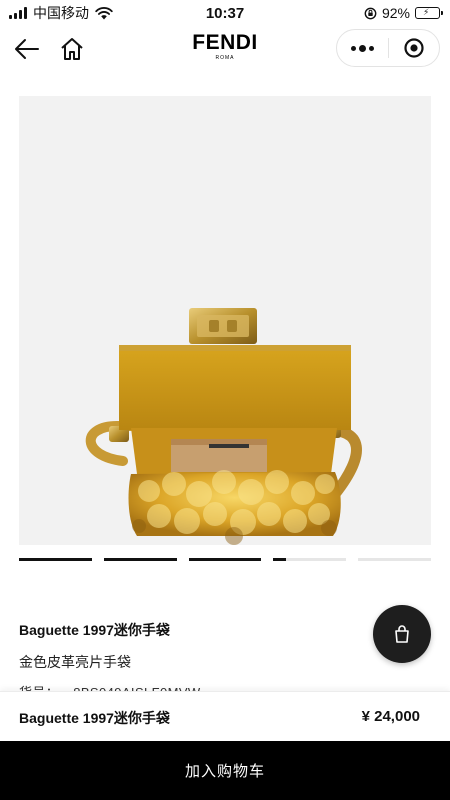  What do you see at coordinates (225, 770) in the screenshot?
I see `add-to-cart-button: 加入购物车` at bounding box center [225, 770].